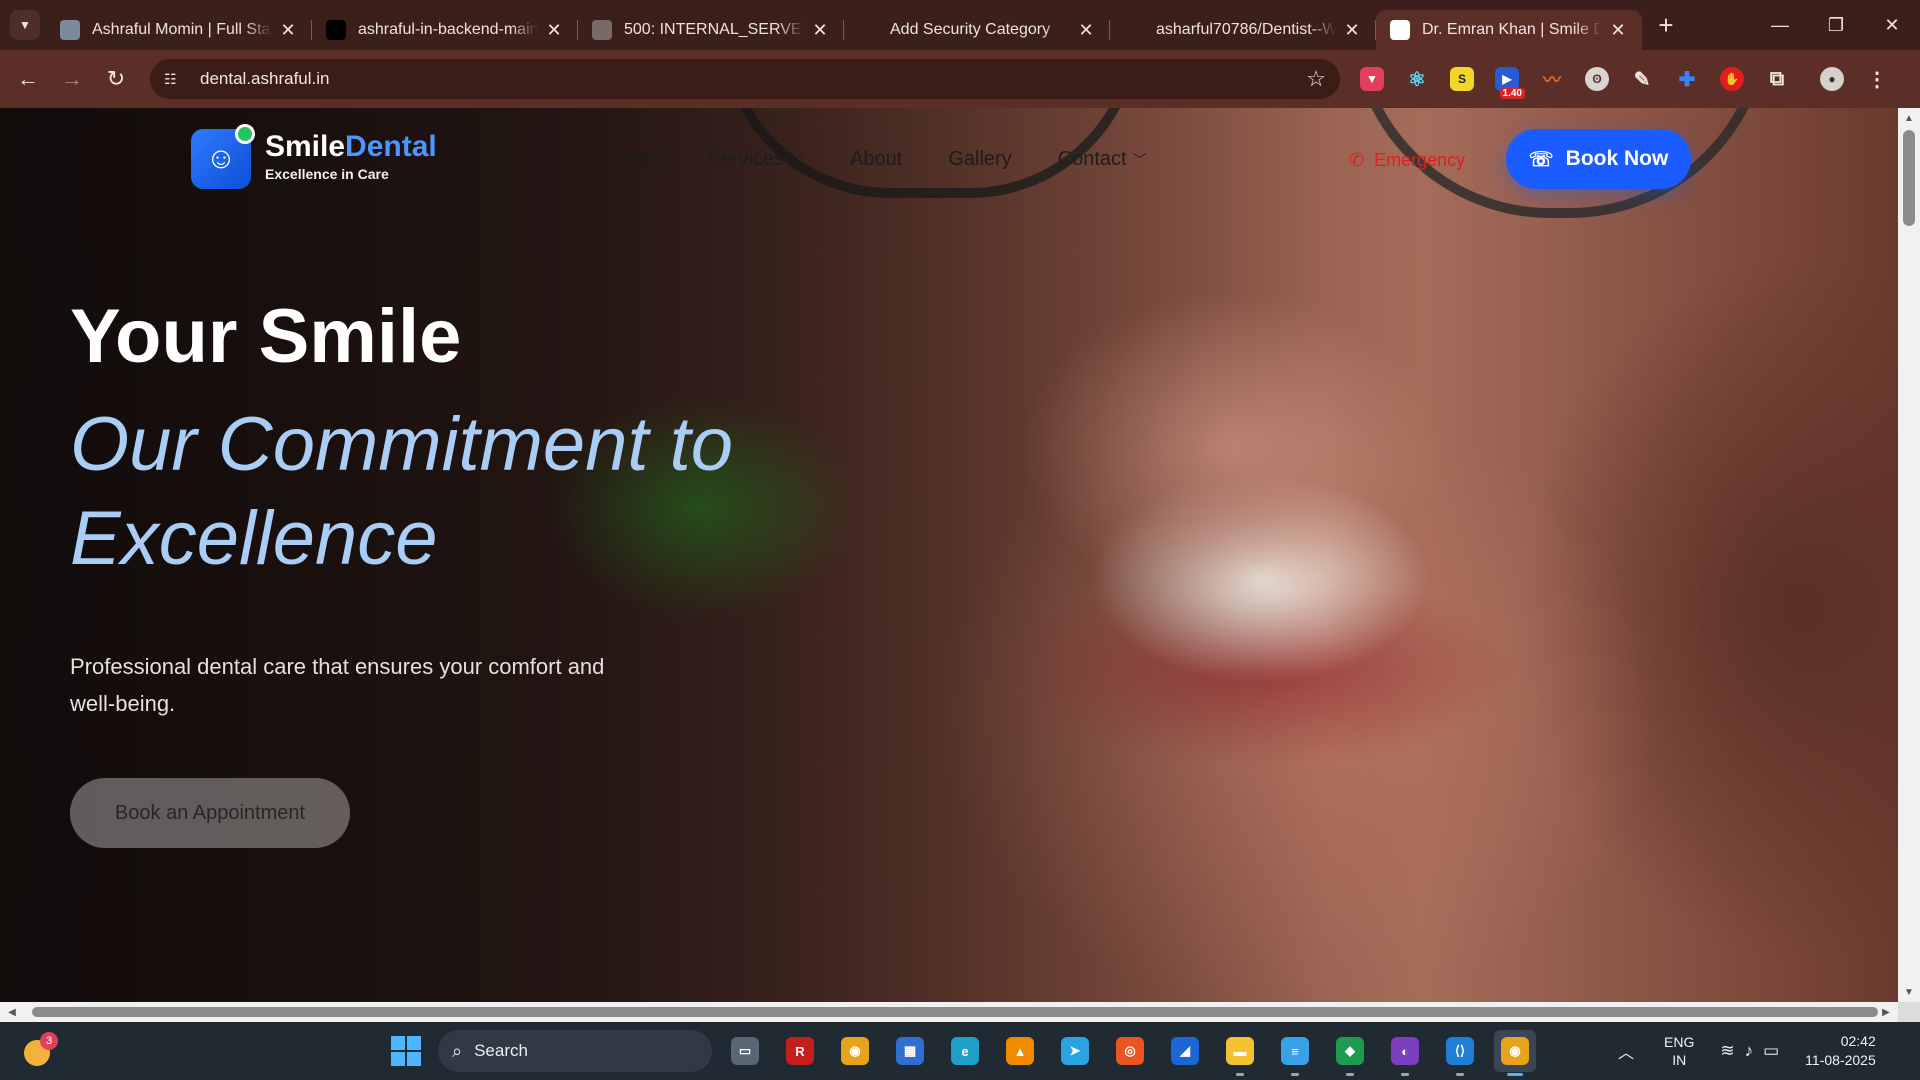 This screenshot has height=1080, width=1920. I want to click on tray-overflow-chevron-icon: ︿, so click(1626, 1051).